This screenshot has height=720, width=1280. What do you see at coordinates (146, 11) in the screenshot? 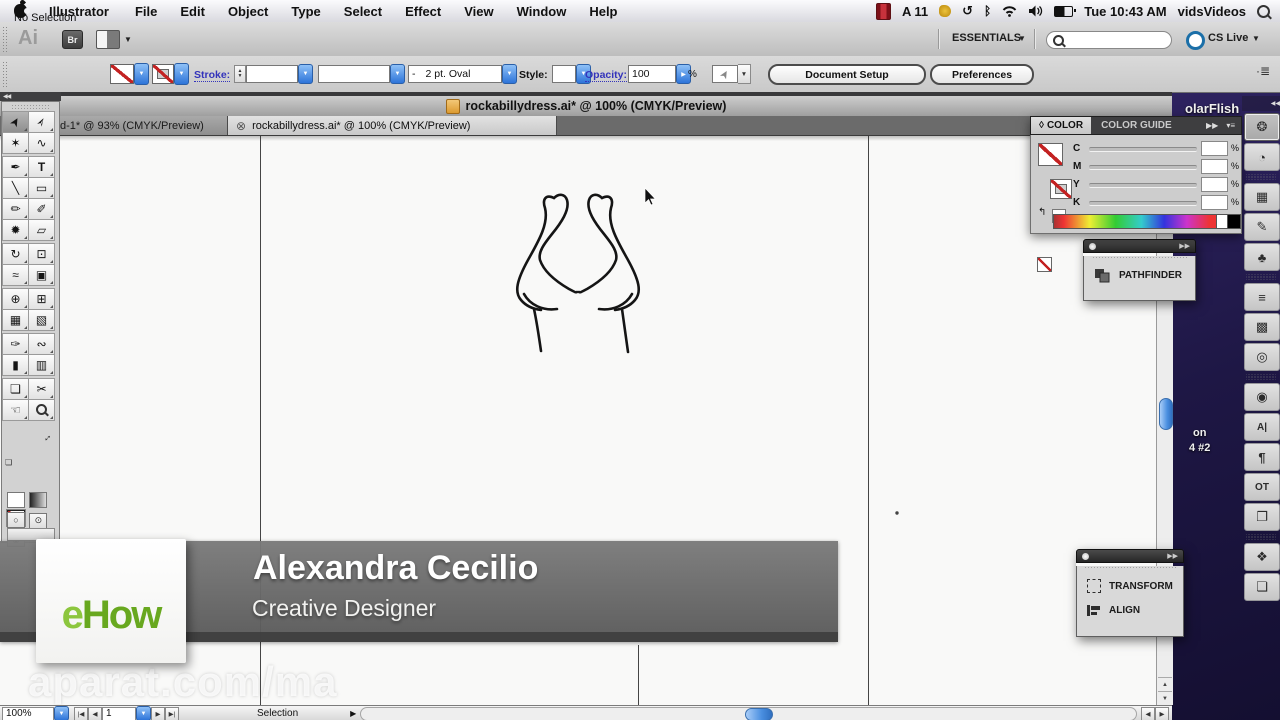
I see `menu-item-file: File` at bounding box center [146, 11].